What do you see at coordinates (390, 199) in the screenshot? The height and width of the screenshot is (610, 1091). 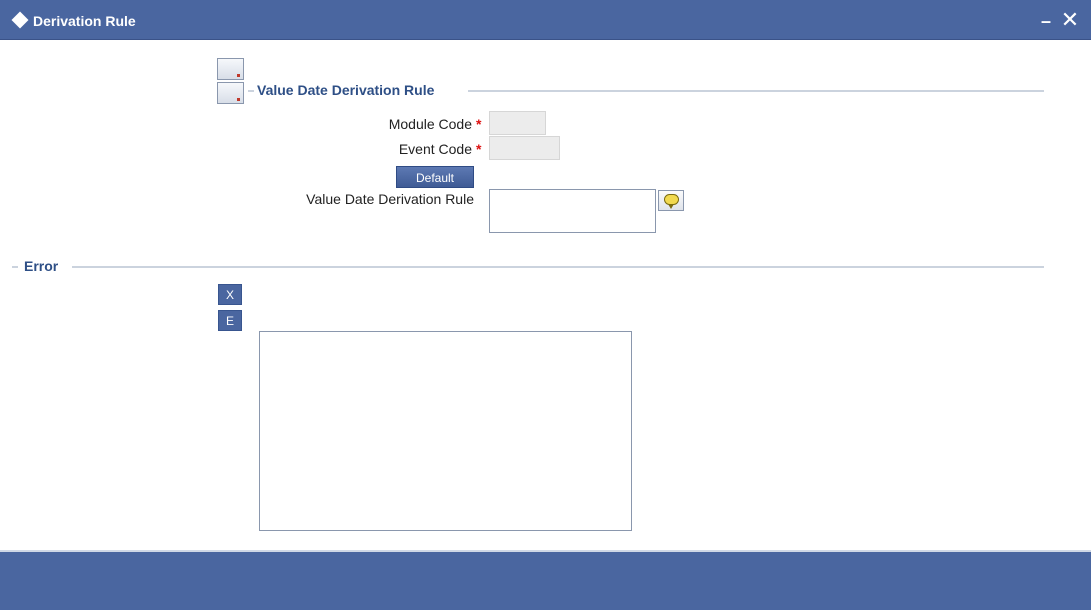 I see `value-date-rule-label: Value Date Derivation Rule` at bounding box center [390, 199].